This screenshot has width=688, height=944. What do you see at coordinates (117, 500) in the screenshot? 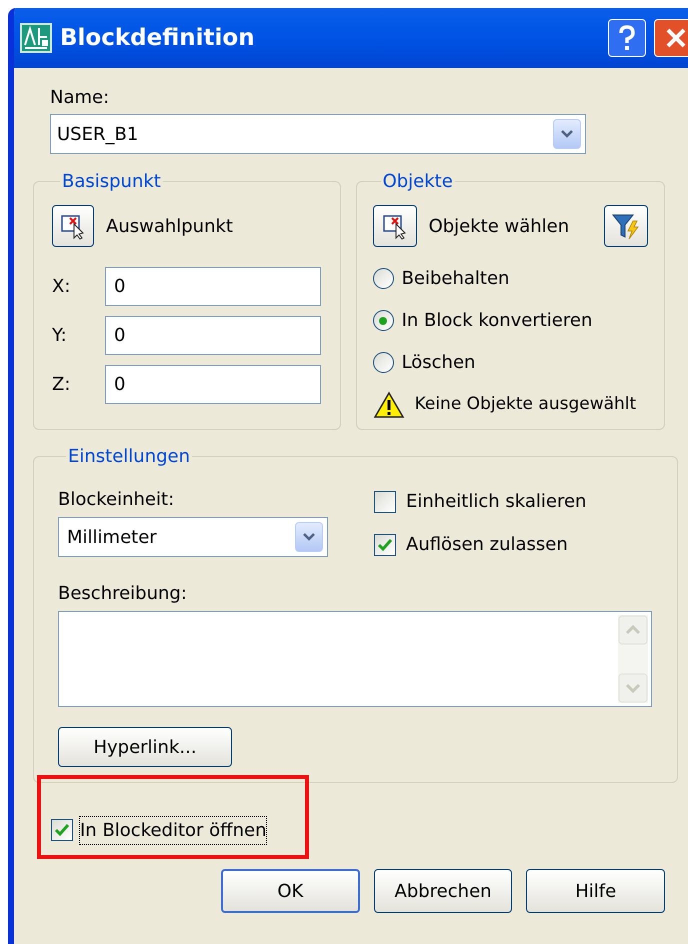
I see `unit-label: Blockeinheit:` at bounding box center [117, 500].